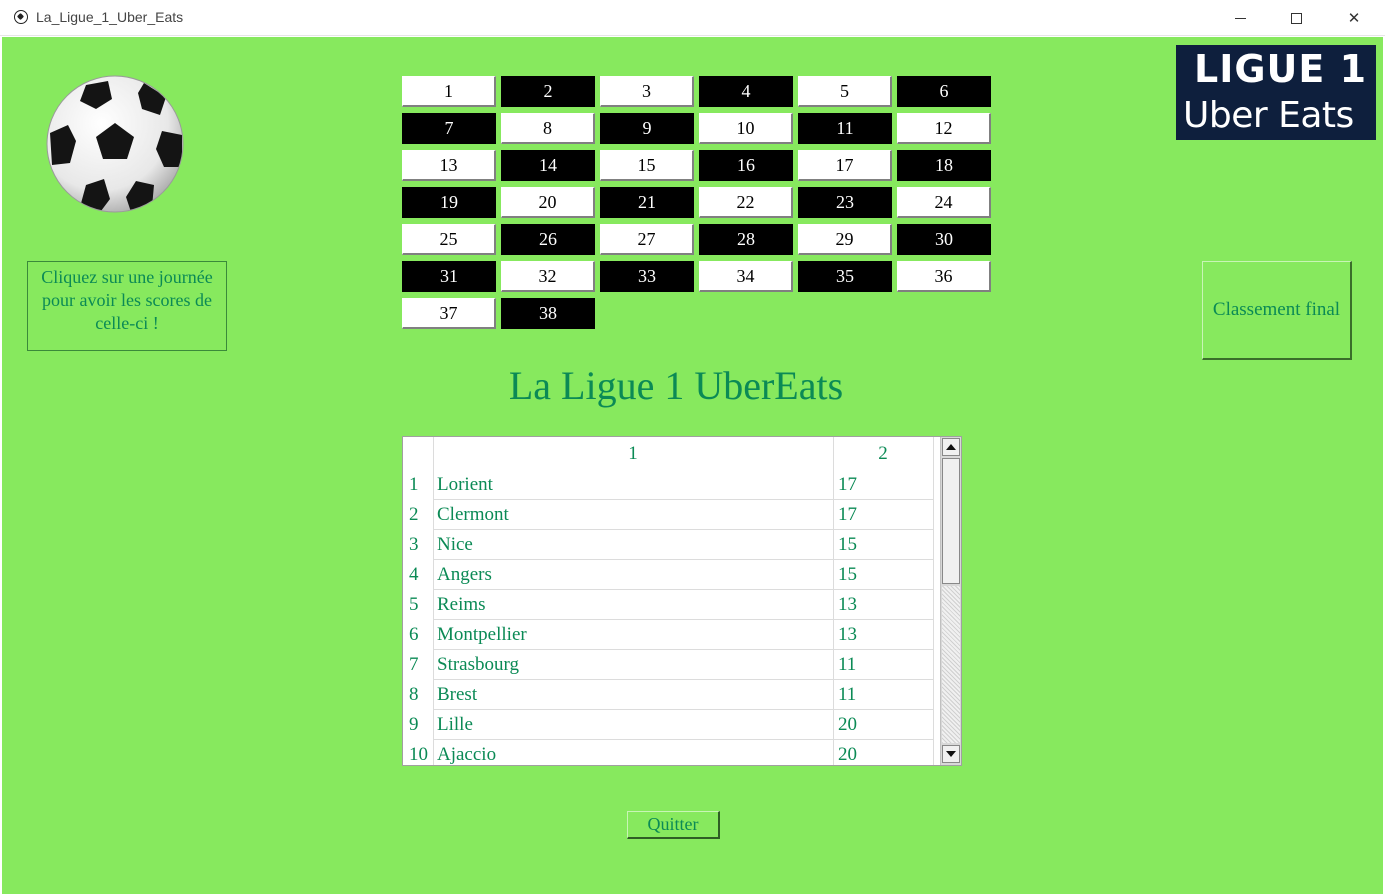  Describe the element at coordinates (548, 202) in the screenshot. I see `matchday-button-20: 20` at that location.